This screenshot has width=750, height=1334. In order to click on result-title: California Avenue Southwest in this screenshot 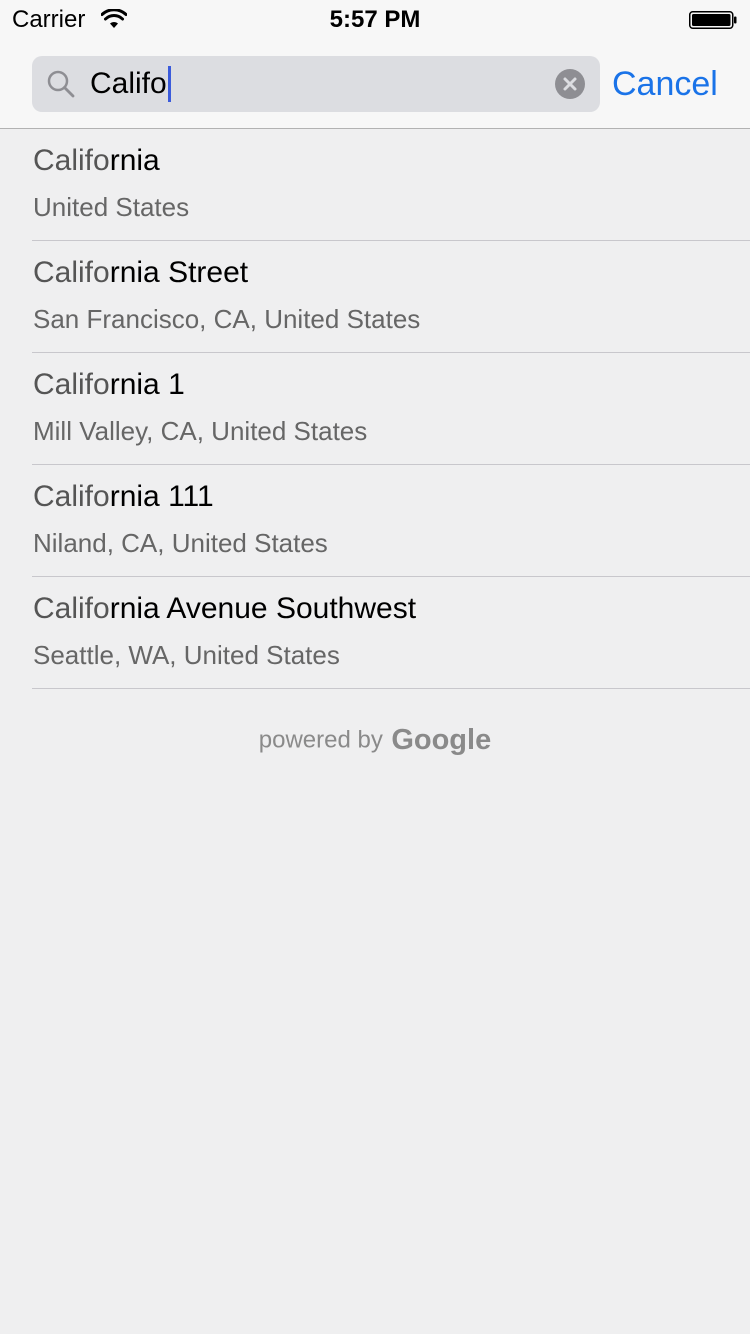, I will do `click(224, 609)`.